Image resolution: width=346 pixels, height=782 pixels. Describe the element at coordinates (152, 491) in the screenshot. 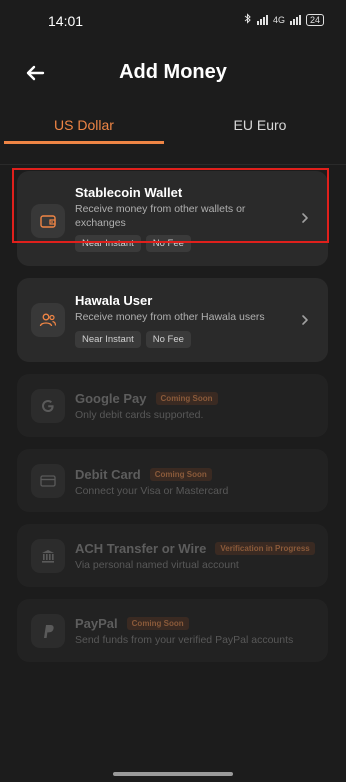

I see `card-description: Connect your Visa or Mastercard` at that location.